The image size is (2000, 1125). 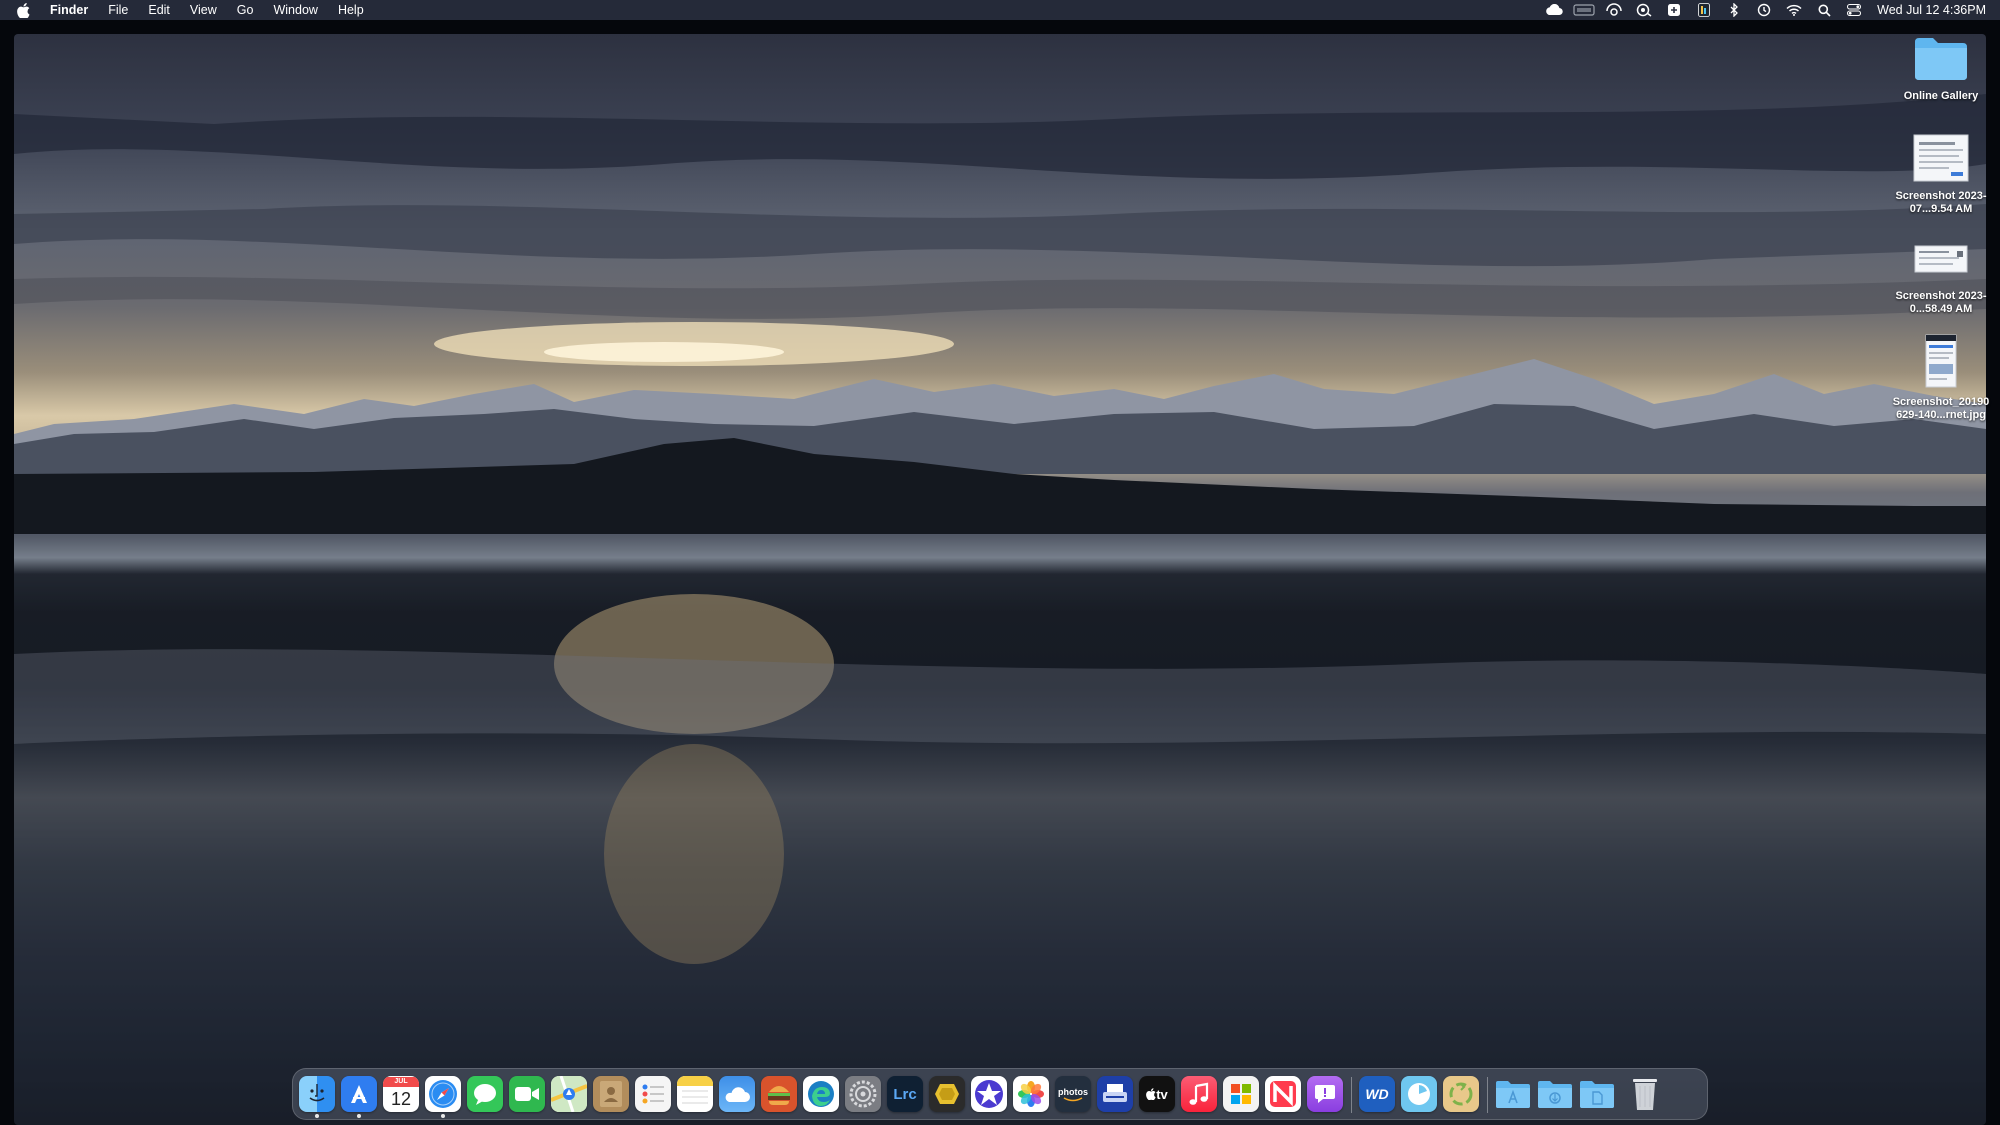 What do you see at coordinates (1241, 1094) in the screenshot?
I see `microsoft-remote-icon` at bounding box center [1241, 1094].